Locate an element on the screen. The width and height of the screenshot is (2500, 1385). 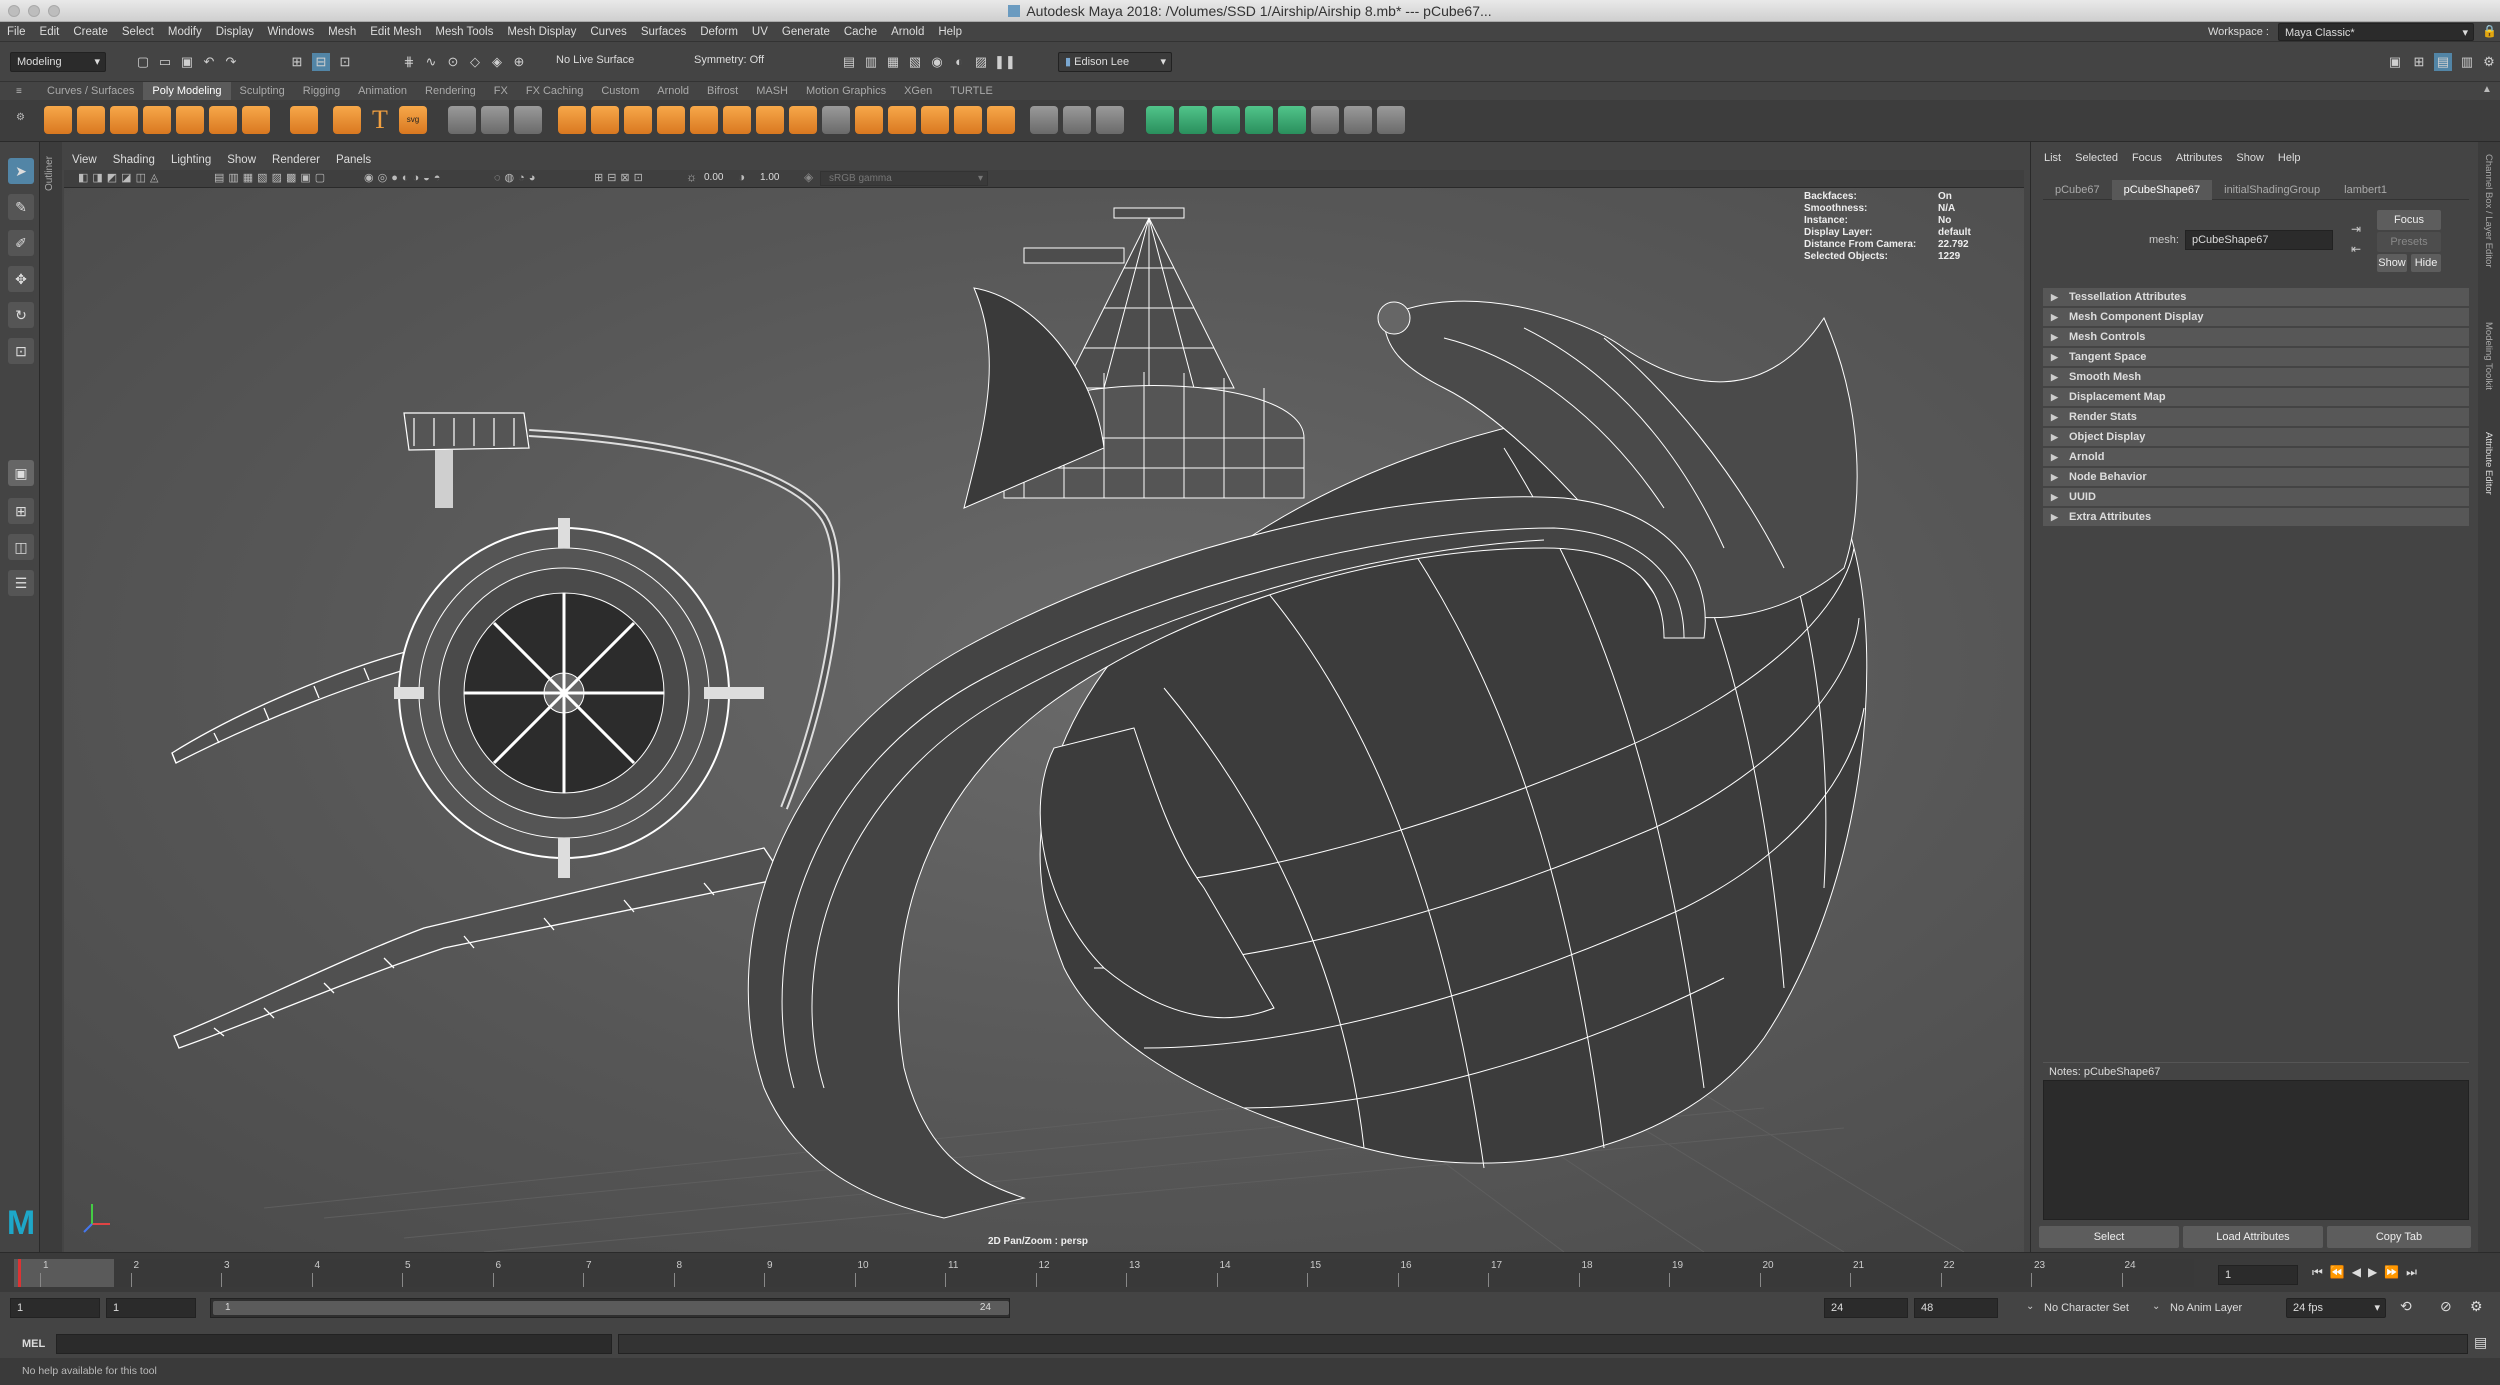
append-polygon-icon is located at coordinates (704, 120).